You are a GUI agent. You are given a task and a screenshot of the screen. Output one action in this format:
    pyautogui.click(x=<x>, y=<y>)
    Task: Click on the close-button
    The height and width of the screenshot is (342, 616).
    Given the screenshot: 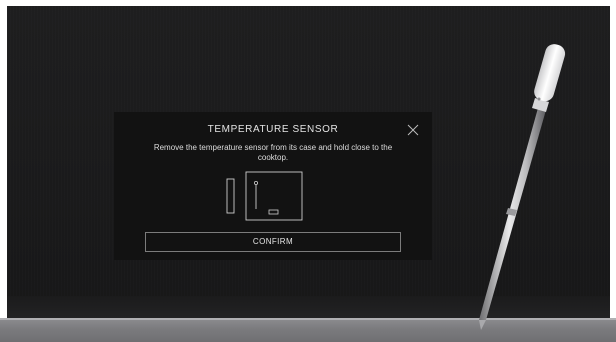 What is the action you would take?
    pyautogui.click(x=413, y=130)
    